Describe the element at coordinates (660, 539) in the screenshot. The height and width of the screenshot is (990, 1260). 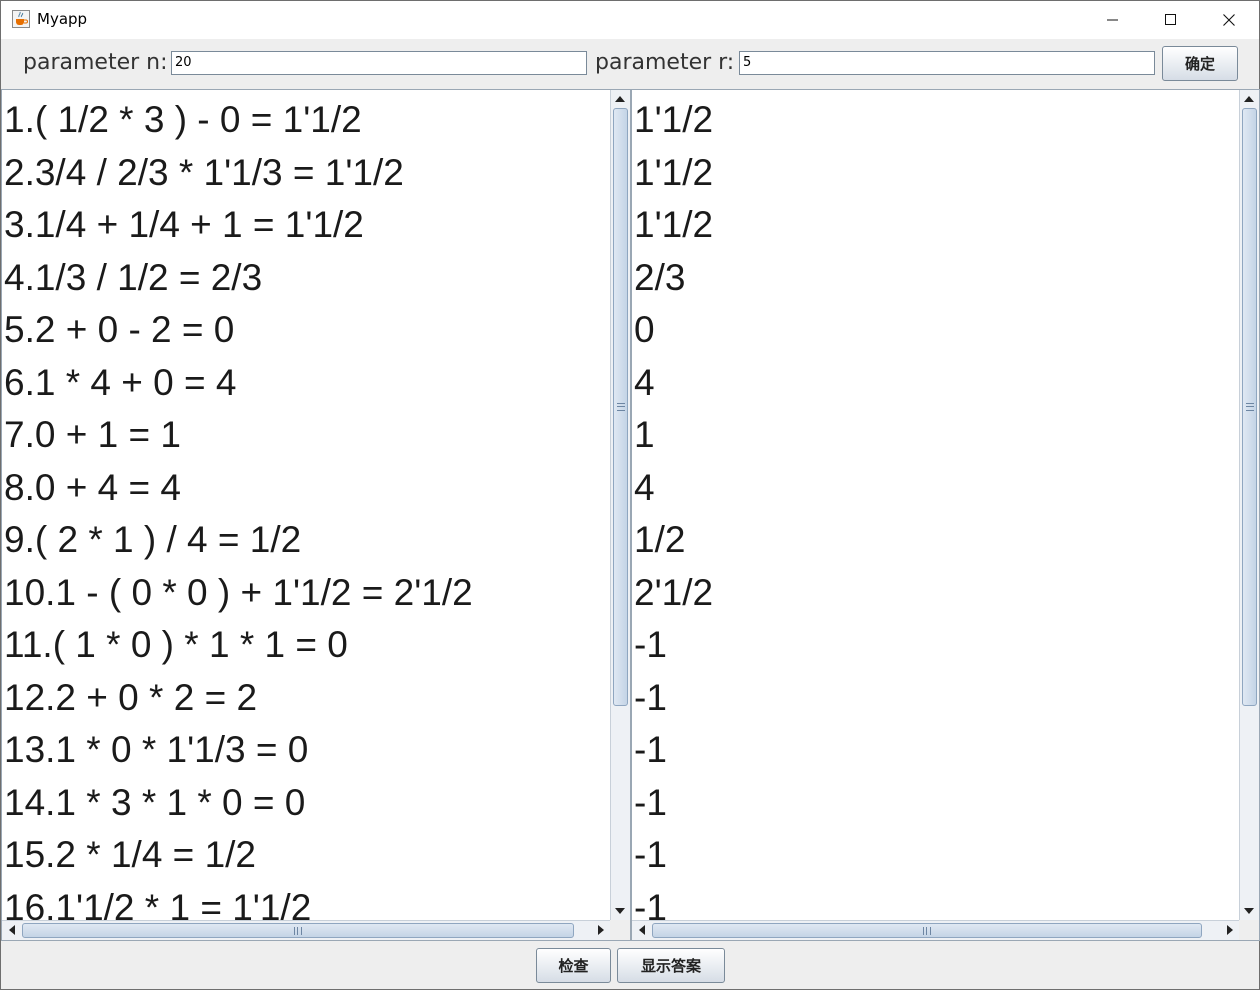
I see `answer-line: 1/2` at that location.